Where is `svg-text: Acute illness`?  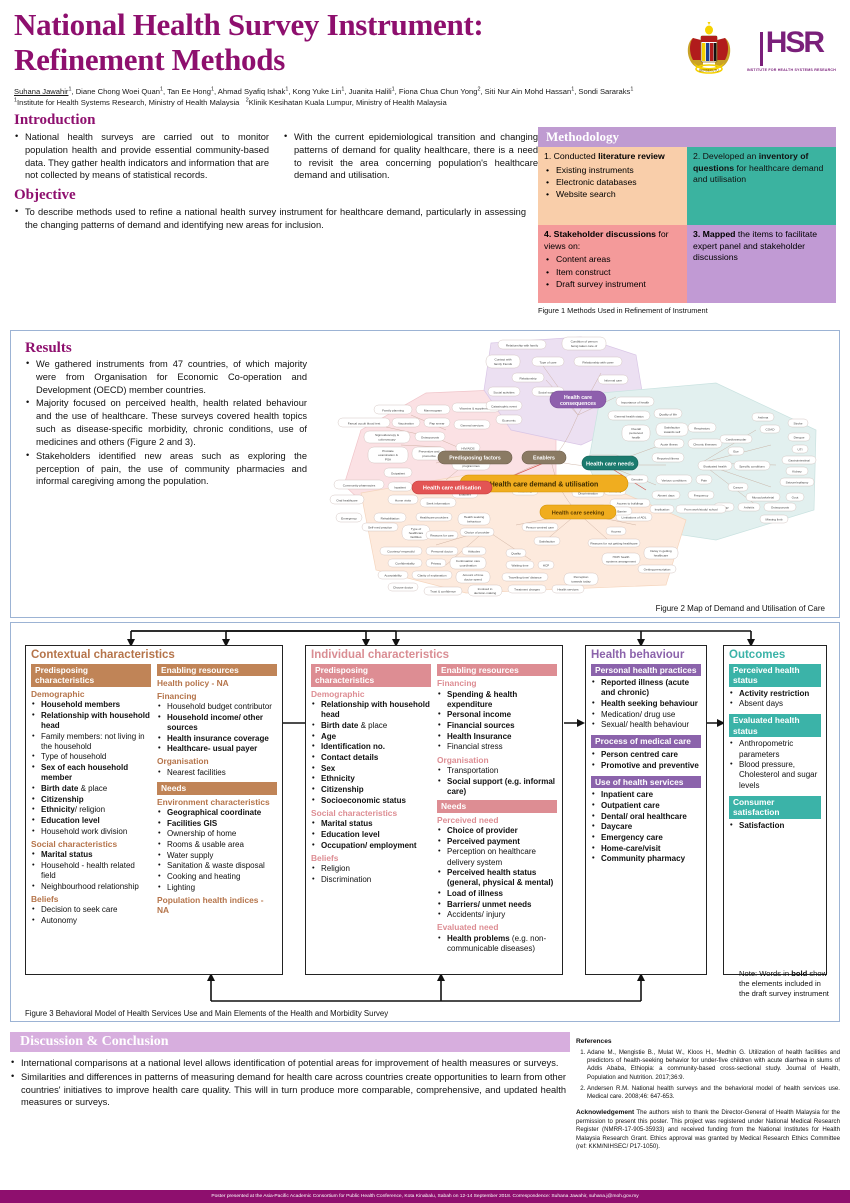 svg-text: Acute illness is located at coordinates (669, 444).